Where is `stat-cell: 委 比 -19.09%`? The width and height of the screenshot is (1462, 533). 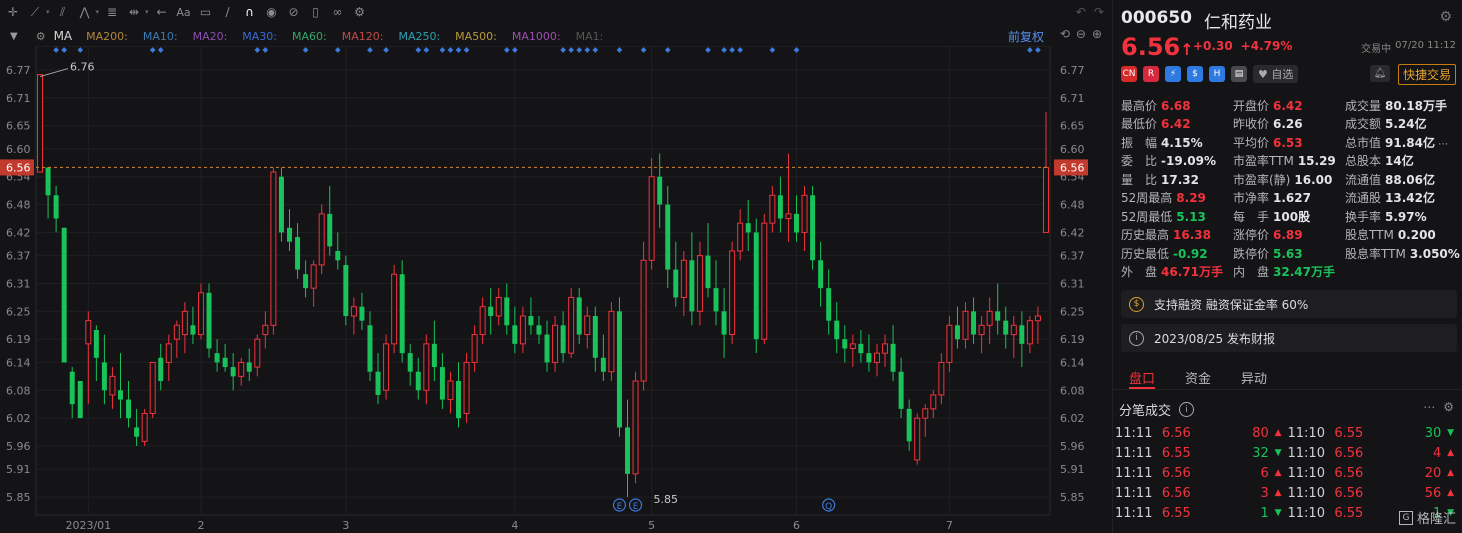
stat-cell: 委 比 -19.09% is located at coordinates (1177, 160).